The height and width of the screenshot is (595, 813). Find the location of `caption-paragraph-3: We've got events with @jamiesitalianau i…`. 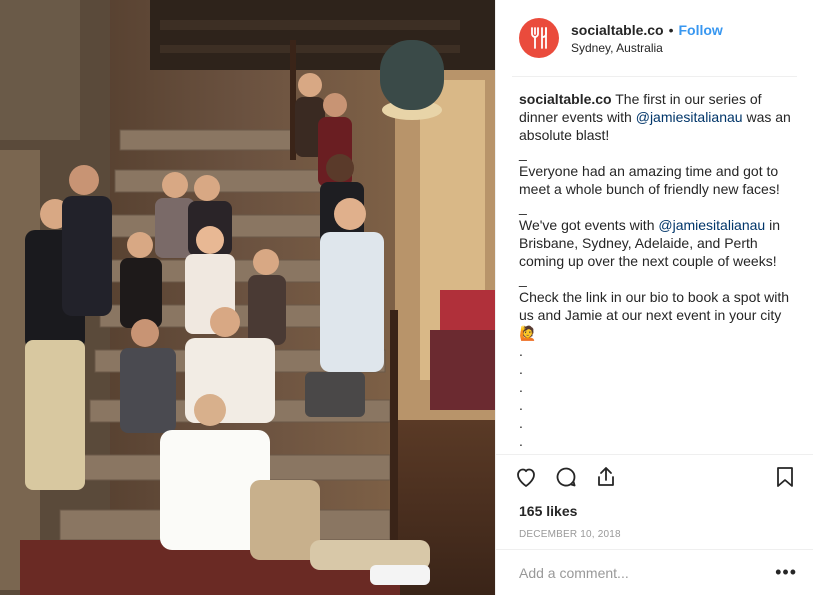

caption-paragraph-3: We've got events with @jamiesitalianau i… is located at coordinates (658, 243).